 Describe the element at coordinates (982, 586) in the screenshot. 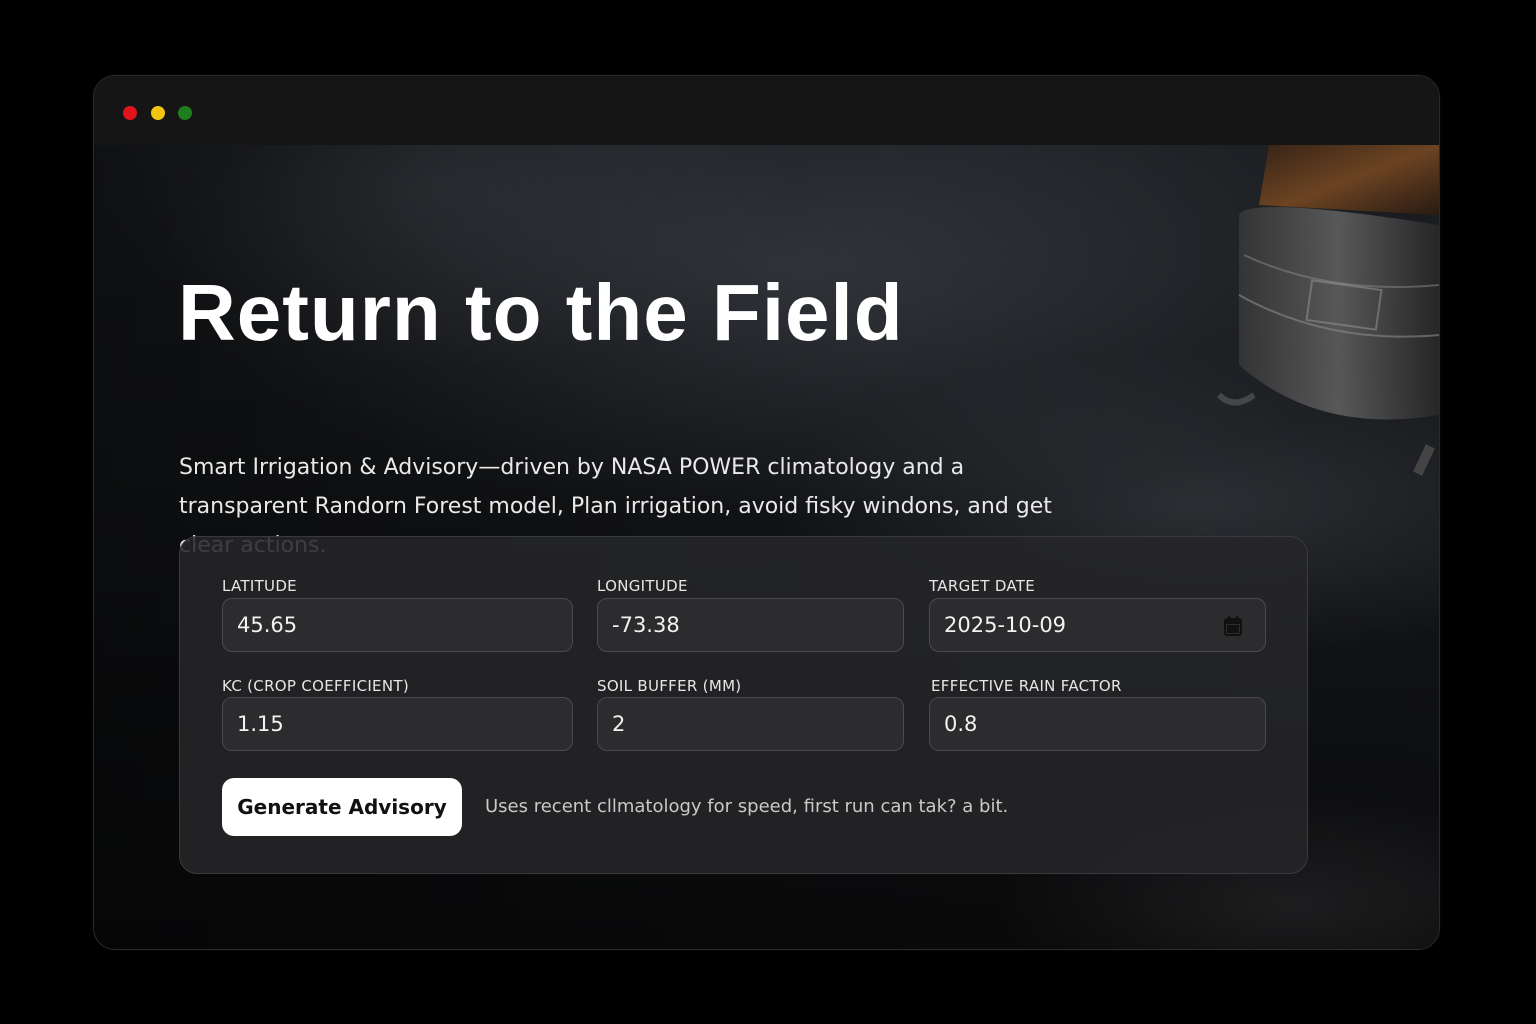

I see `target-date-label: TARGET DATE` at that location.